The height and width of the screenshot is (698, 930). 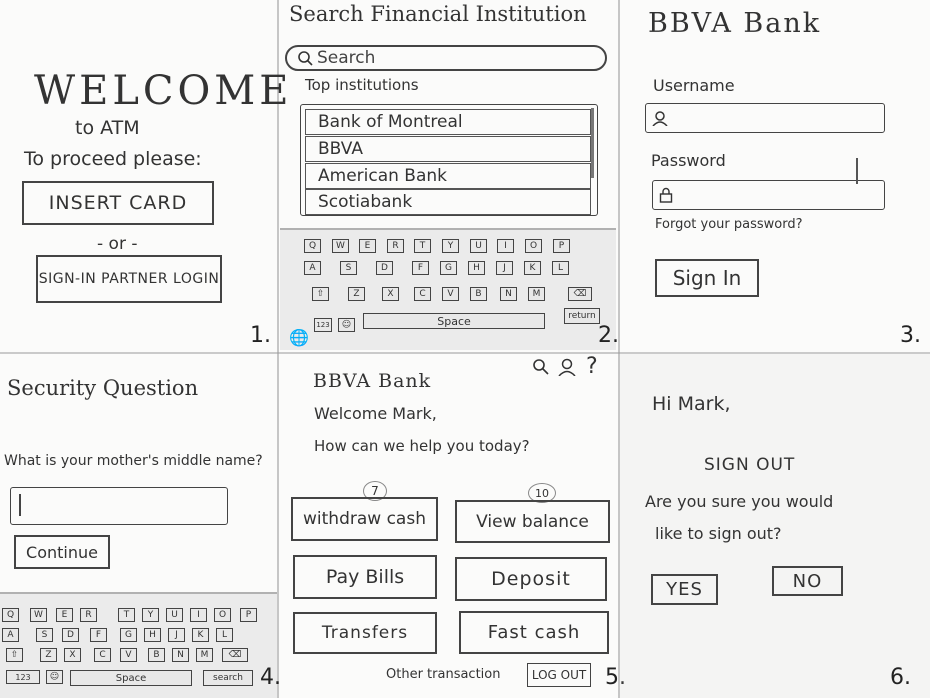 What do you see at coordinates (729, 224) in the screenshot?
I see `forgot-password-link: Forgot your password?` at bounding box center [729, 224].